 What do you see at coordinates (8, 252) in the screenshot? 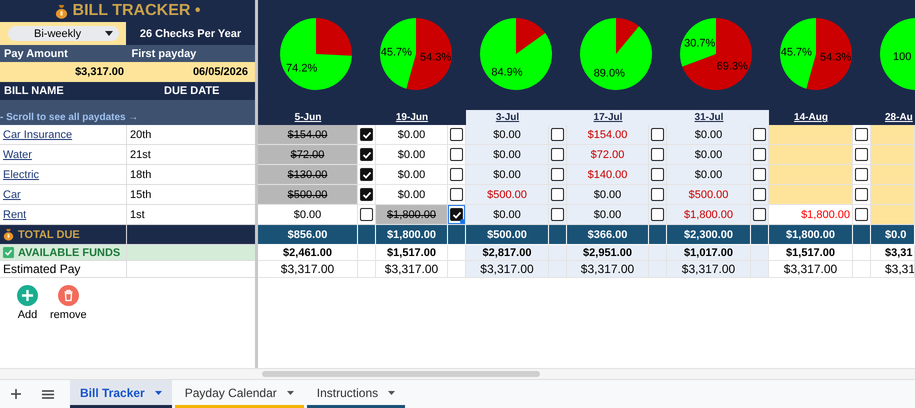
I see `checkmark-icon` at bounding box center [8, 252].